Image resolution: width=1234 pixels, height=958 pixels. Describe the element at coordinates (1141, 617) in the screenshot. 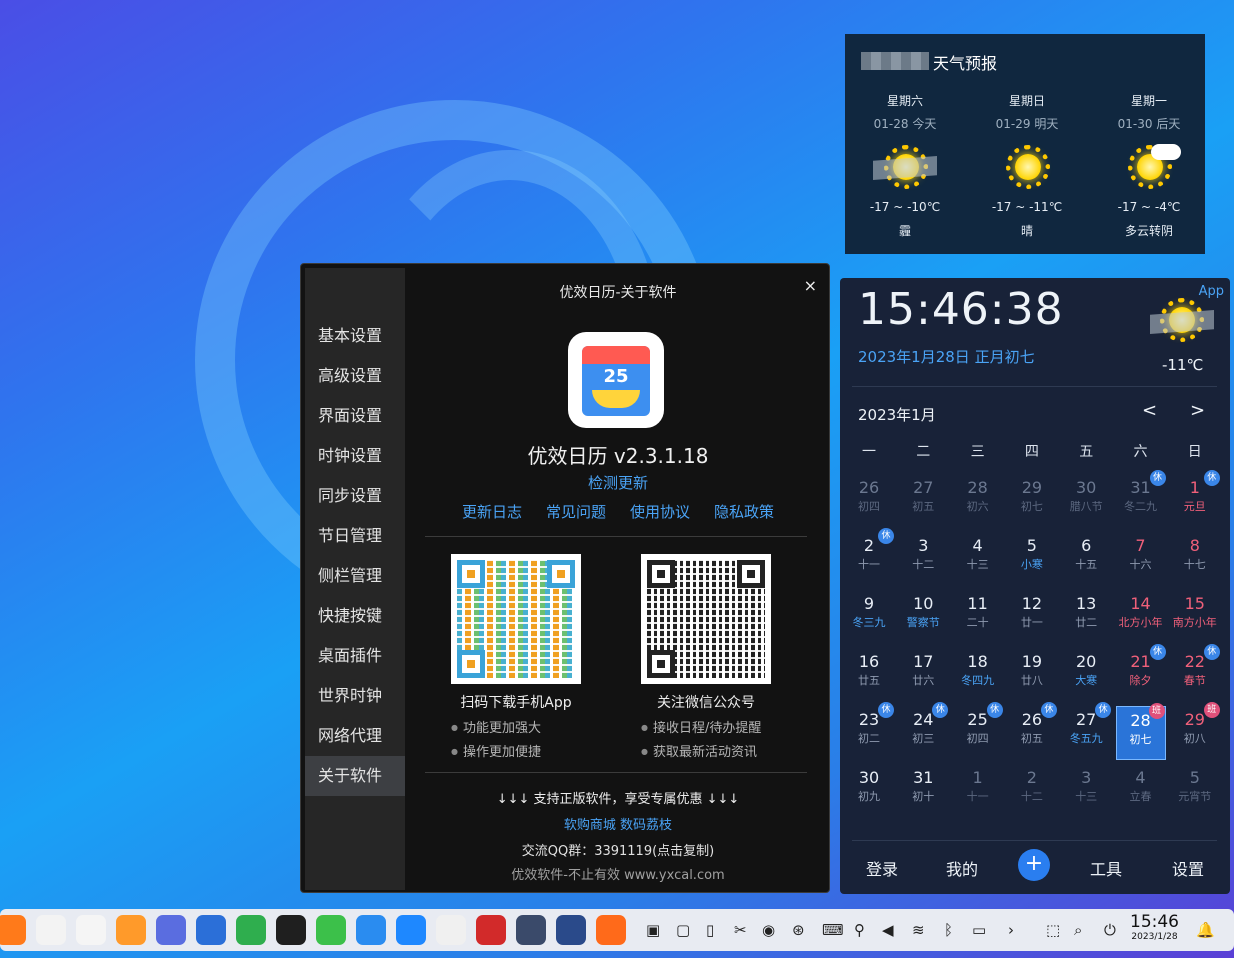

I see `calendar-day-cell: 14 北方小年` at that location.